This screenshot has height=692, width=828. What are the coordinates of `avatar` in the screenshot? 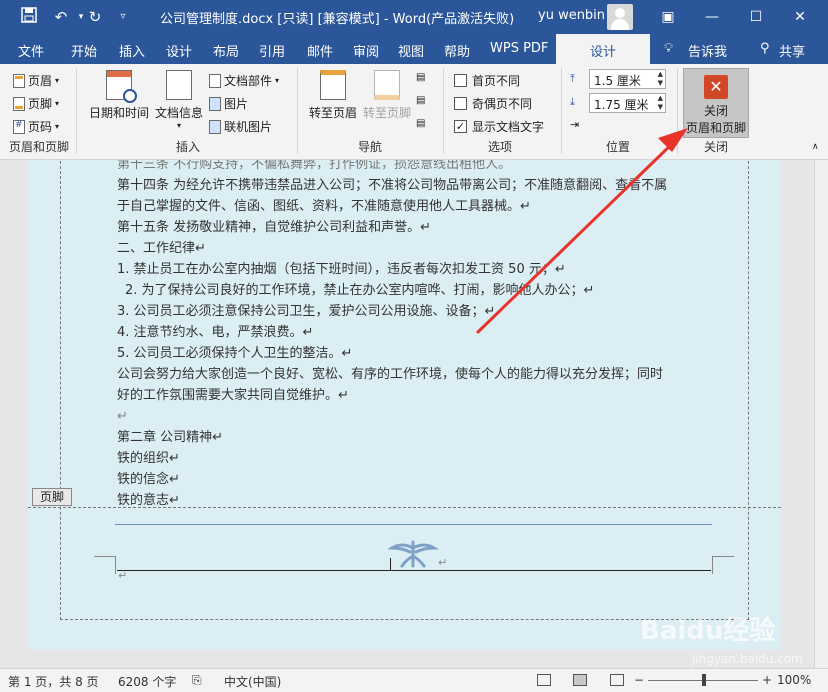 It's located at (620, 17).